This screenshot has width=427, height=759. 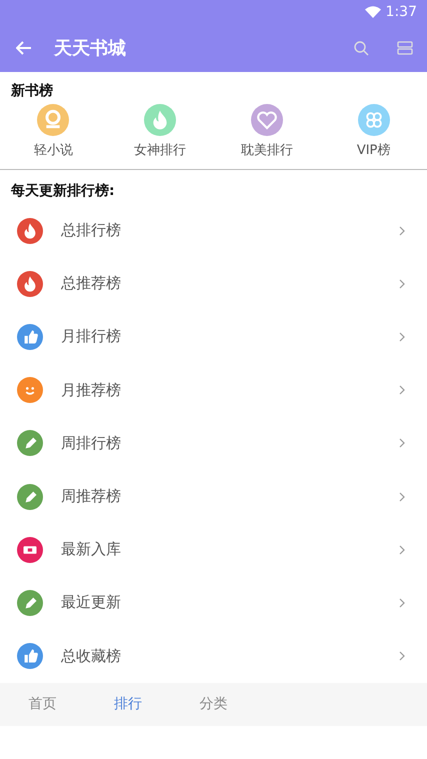 I want to click on ranking-item: 周排行榜, so click(x=213, y=443).